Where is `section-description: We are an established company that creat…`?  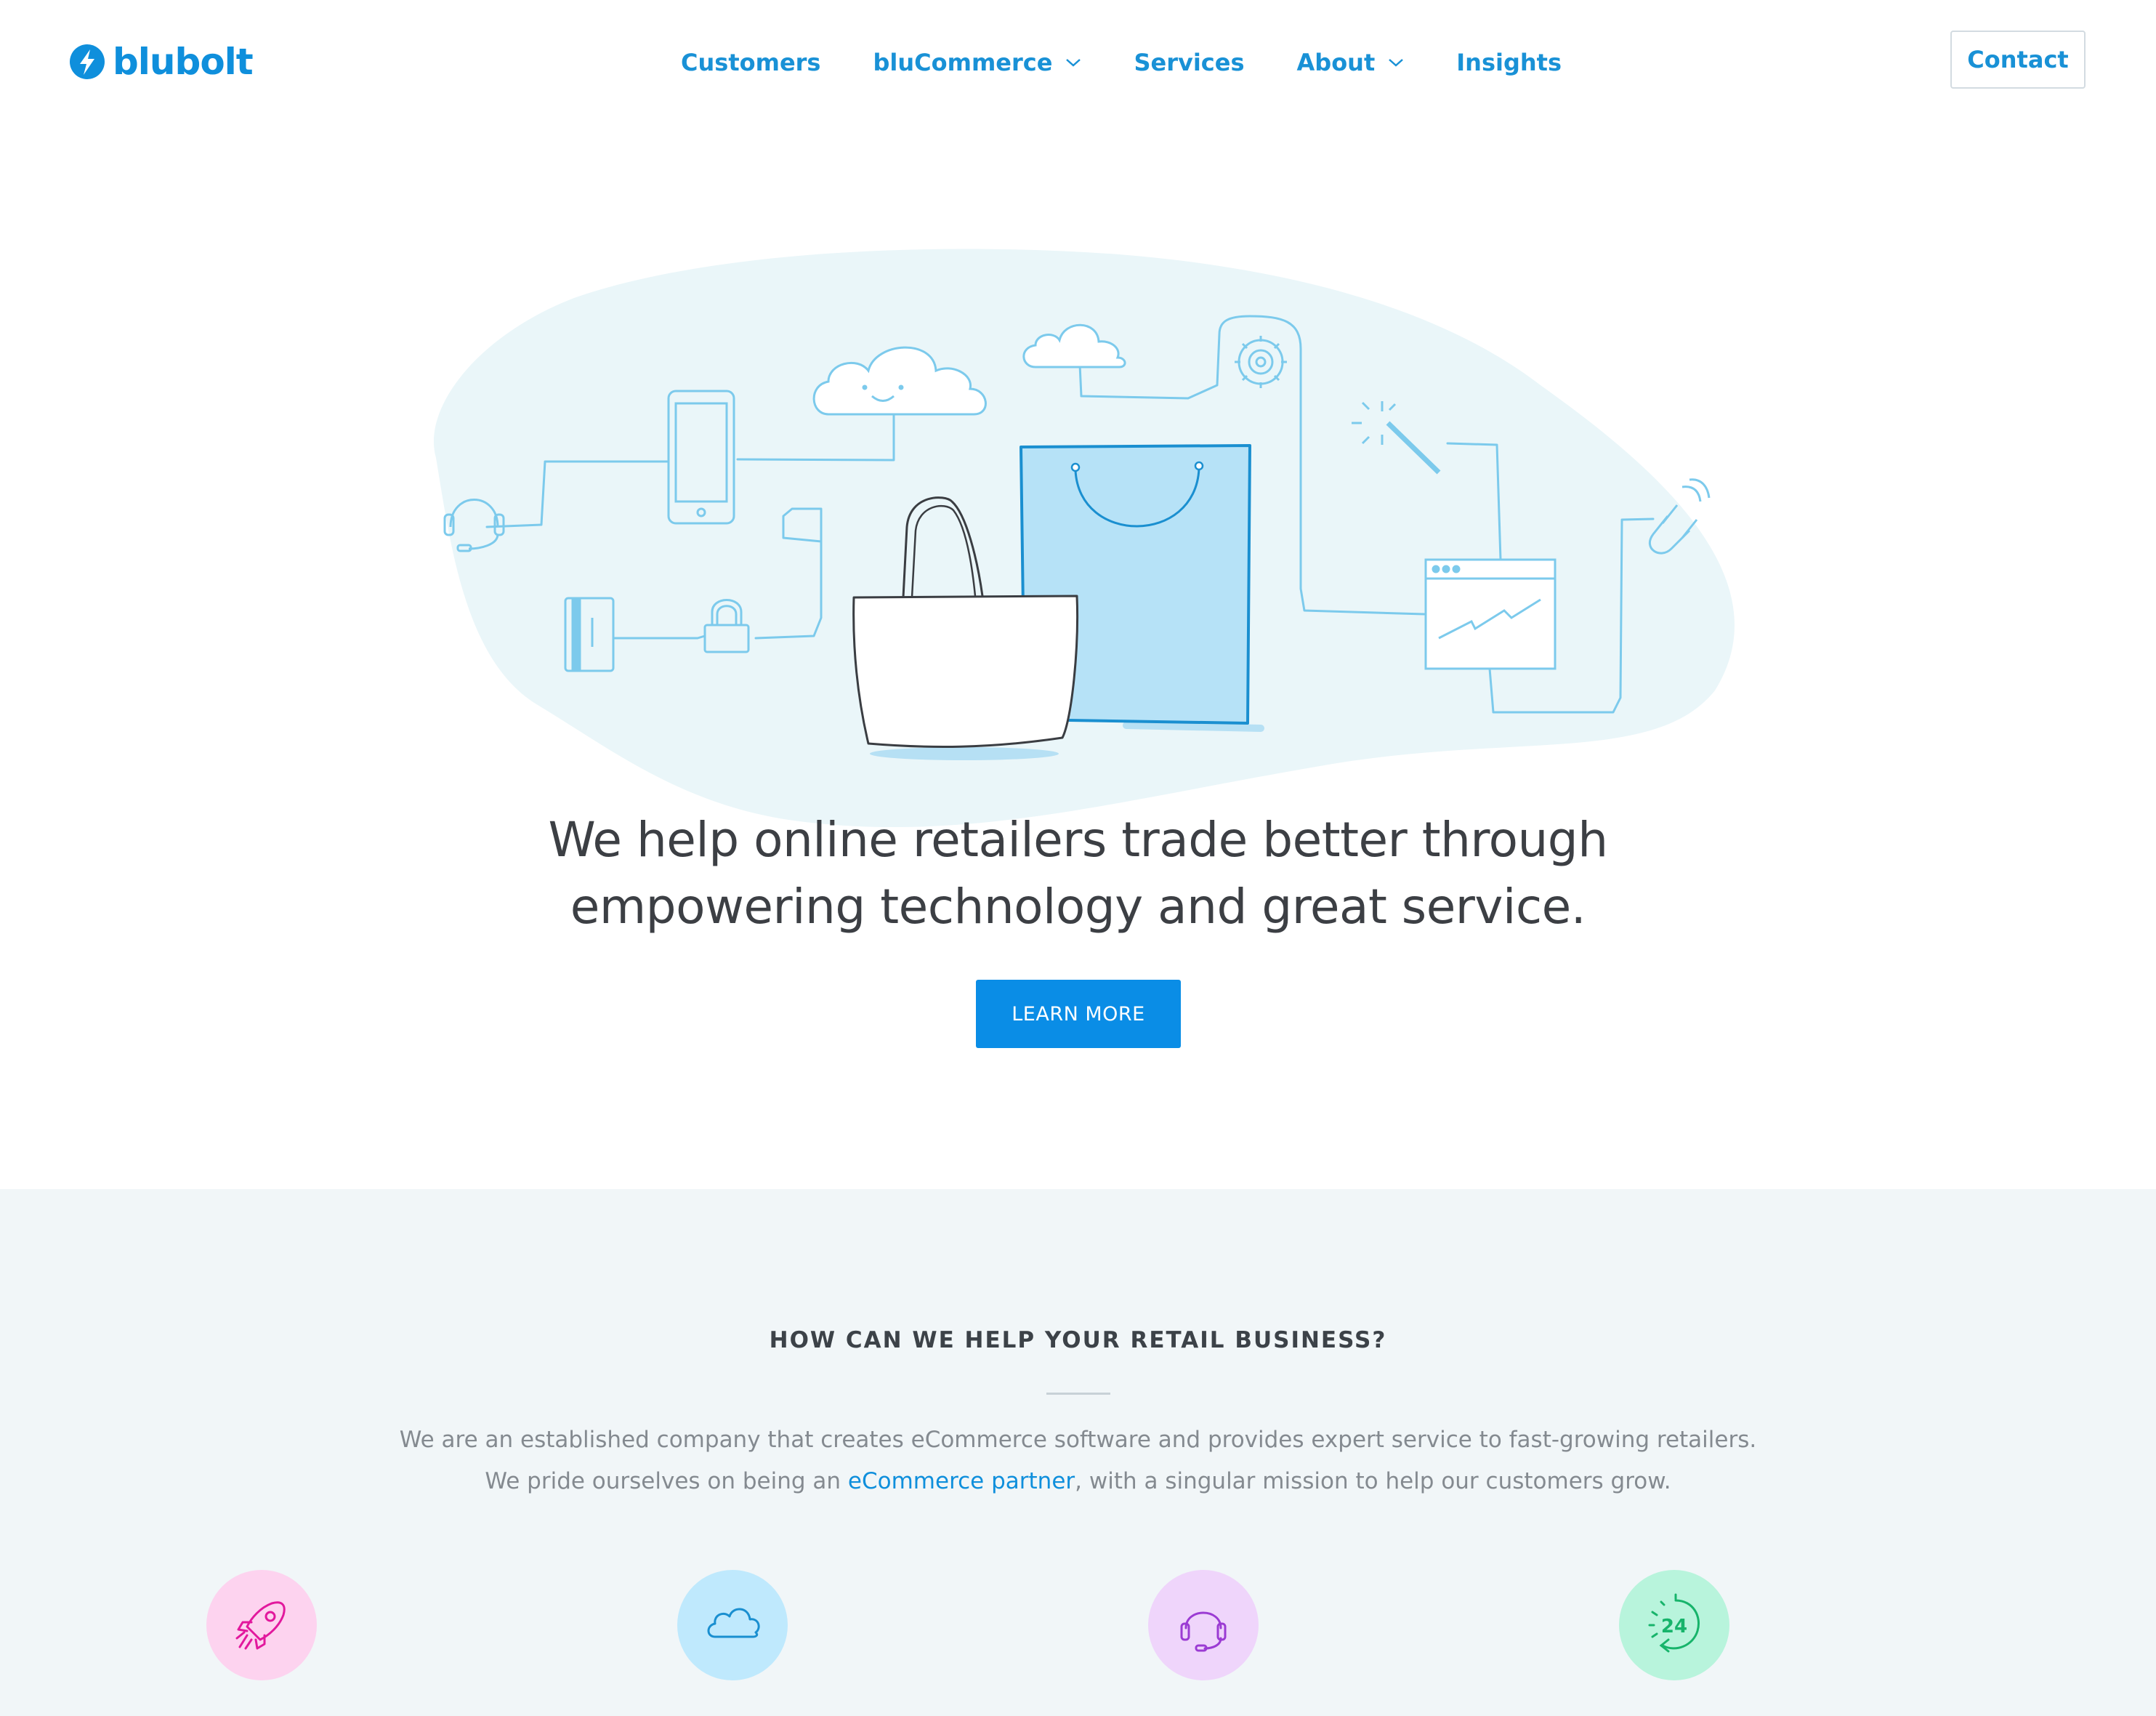 section-description: We are an established company that creat… is located at coordinates (1078, 1460).